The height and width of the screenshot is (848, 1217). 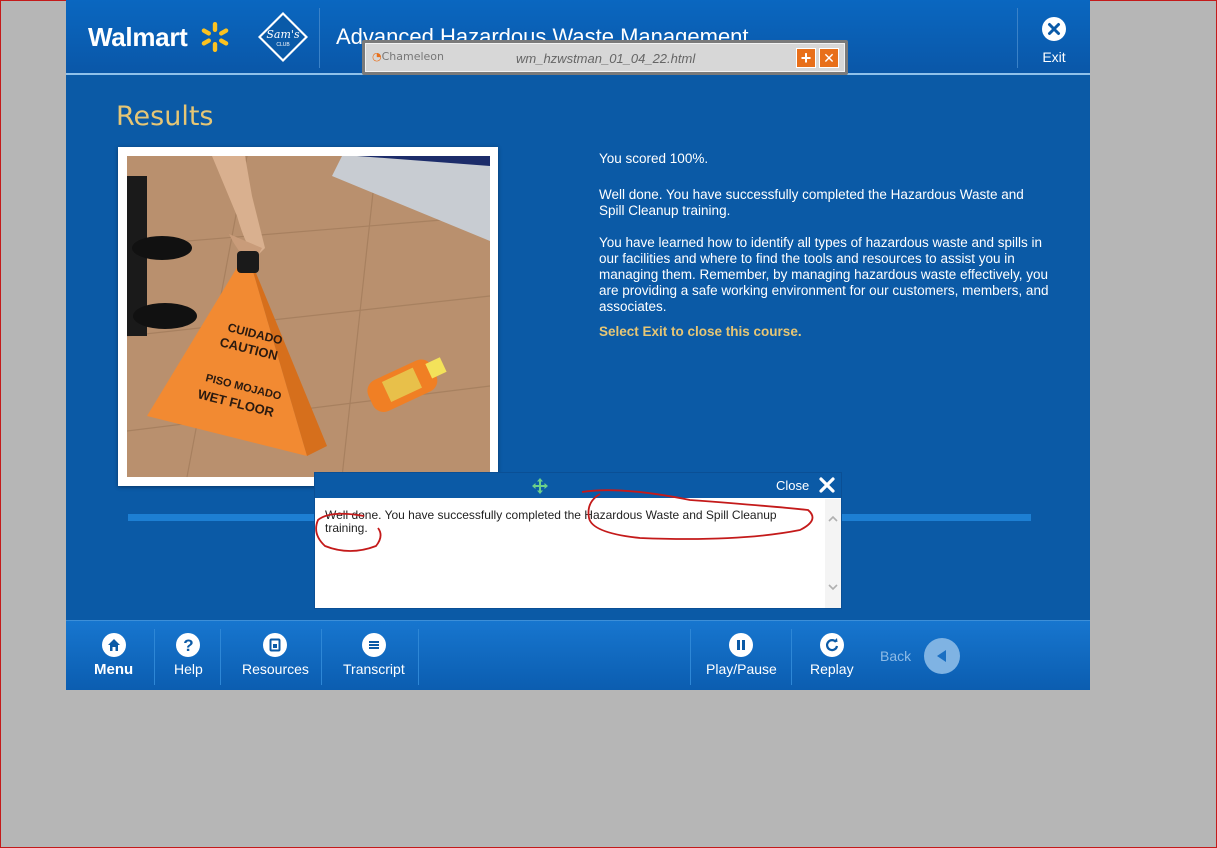 I want to click on exit-button: Exit, so click(x=1054, y=40).